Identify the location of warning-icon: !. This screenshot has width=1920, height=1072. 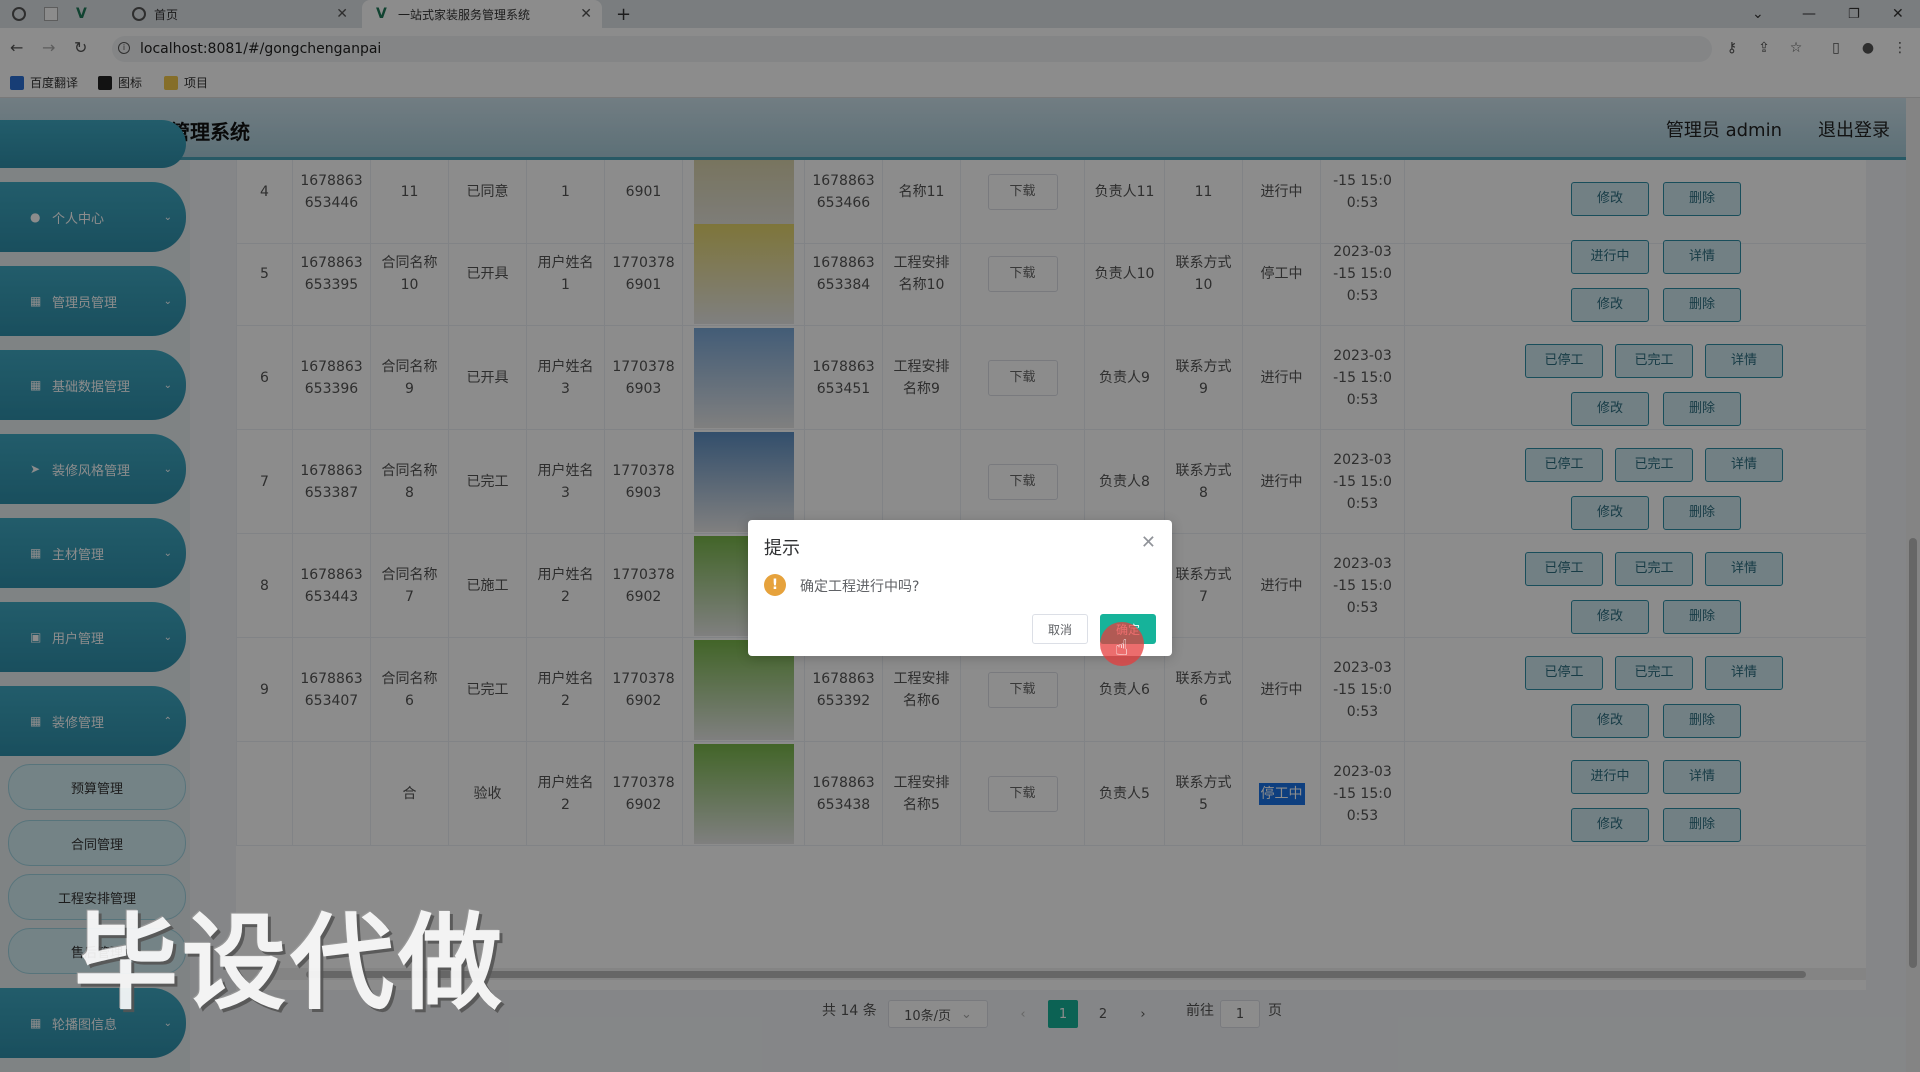
(775, 585).